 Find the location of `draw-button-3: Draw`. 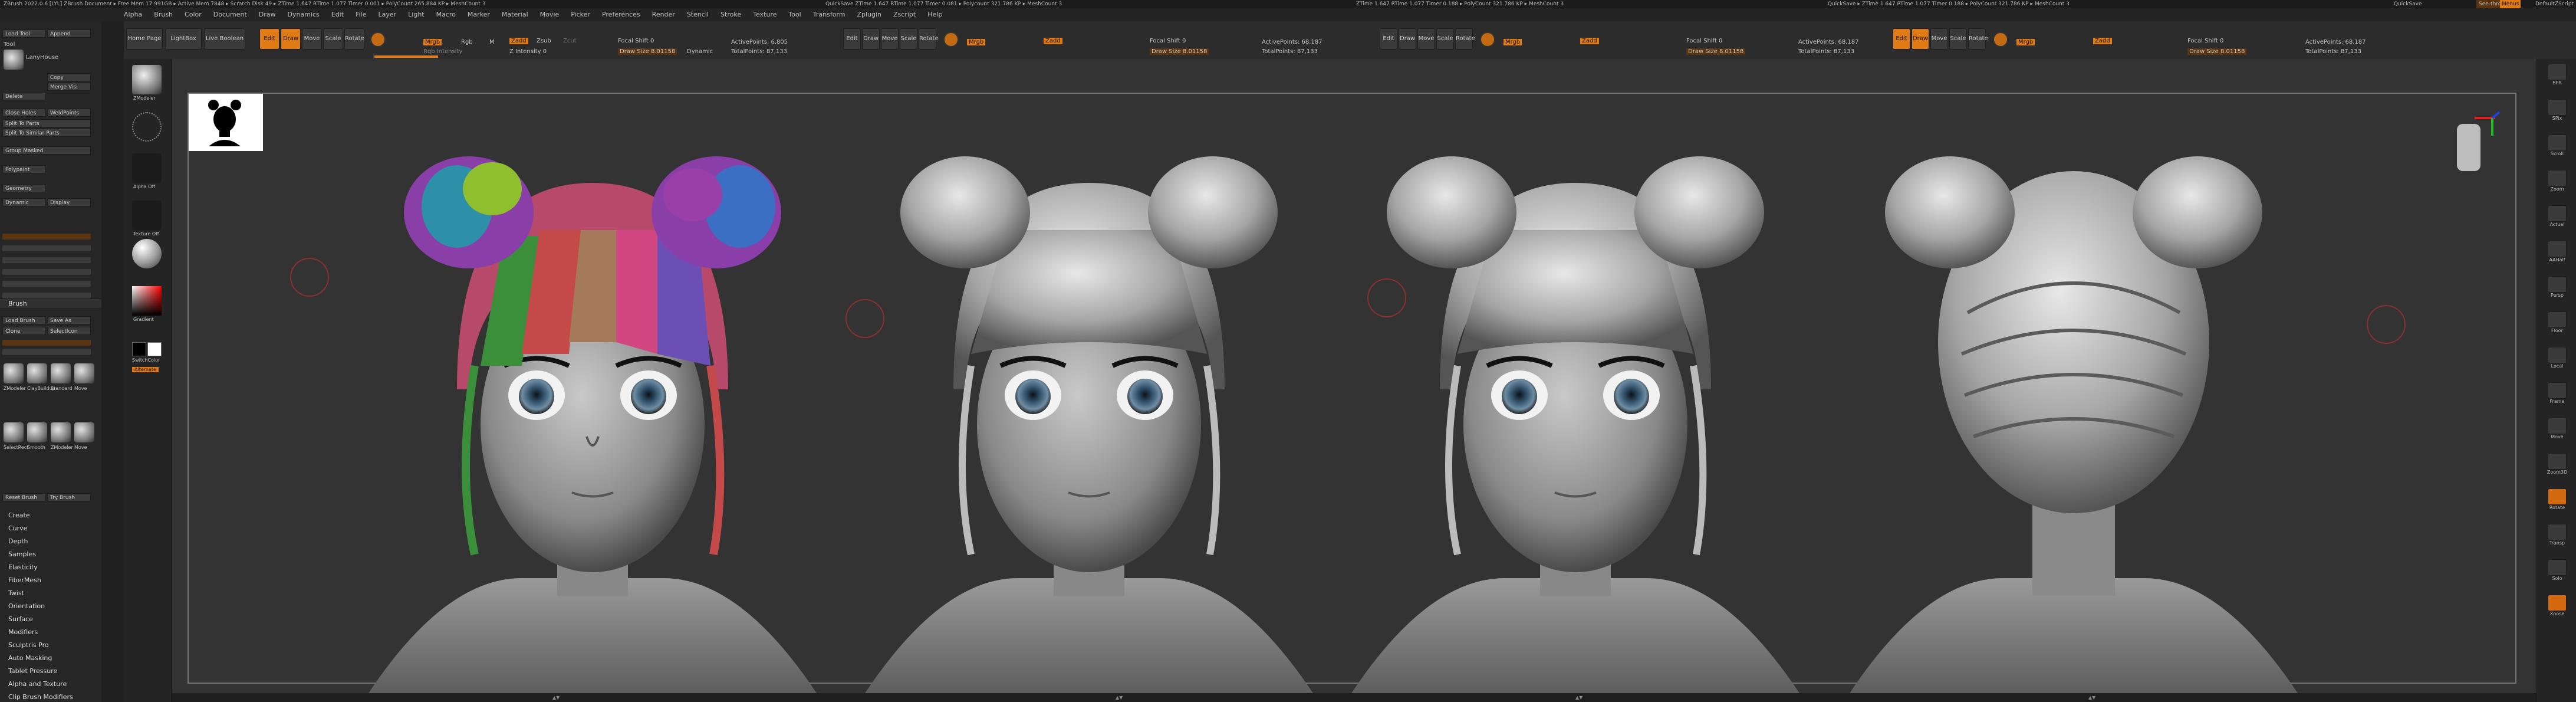

draw-button-3: Draw is located at coordinates (1408, 39).